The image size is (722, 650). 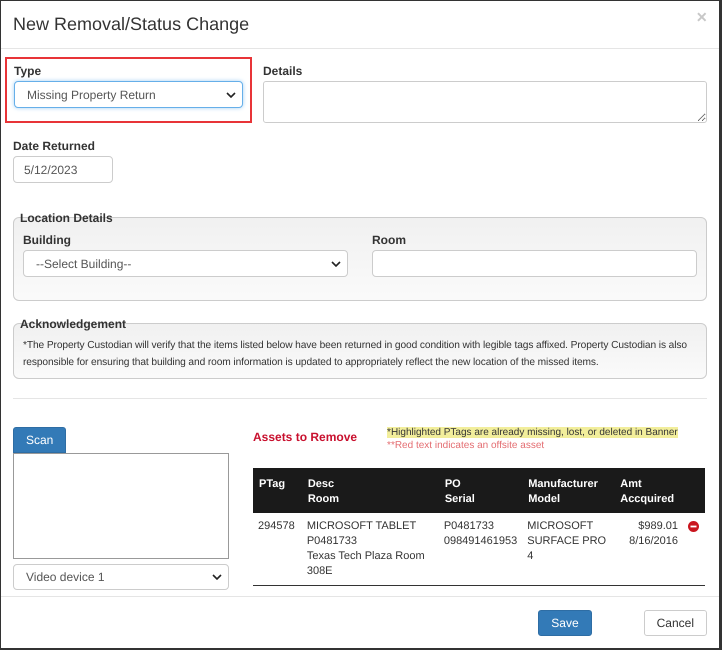 I want to click on table-cell-text: $989.01, so click(x=657, y=526).